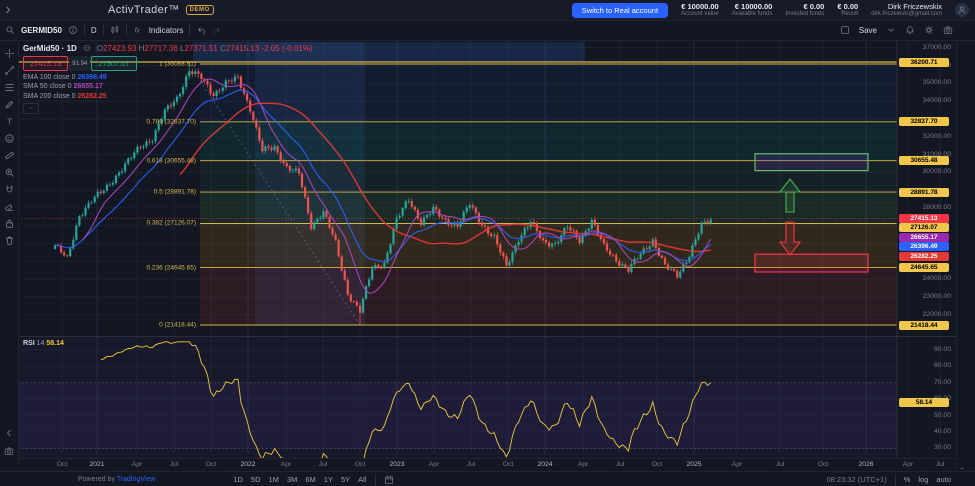 Image resolution: width=975 pixels, height=486 pixels. Describe the element at coordinates (943, 479) in the screenshot. I see `scale-mode-auto: auto` at that location.